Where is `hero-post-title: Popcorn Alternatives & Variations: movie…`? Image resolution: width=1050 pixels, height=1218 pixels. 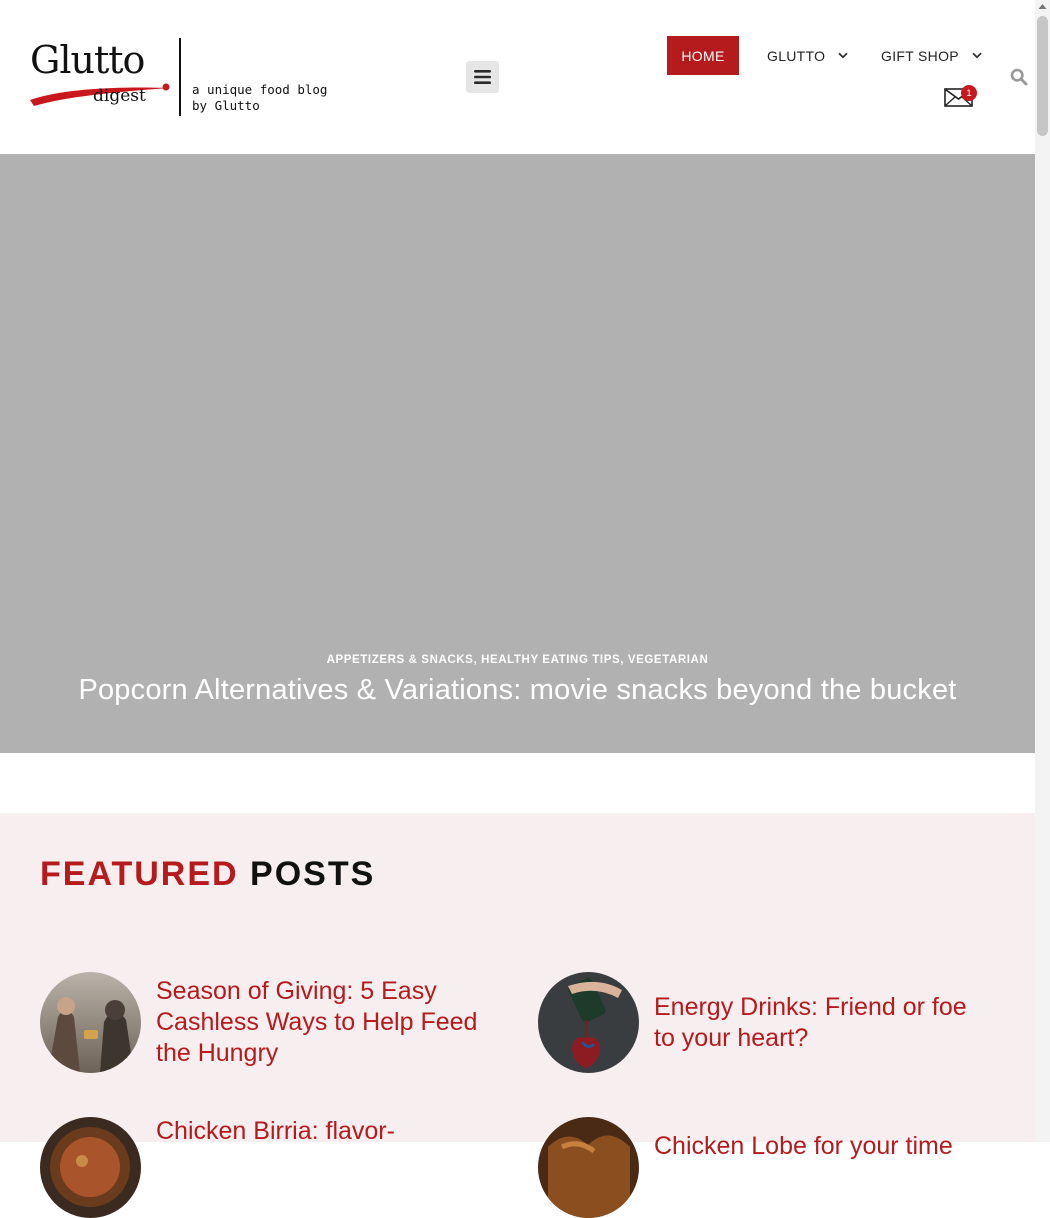 hero-post-title: Popcorn Alternatives & Variations: movie… is located at coordinates (517, 690).